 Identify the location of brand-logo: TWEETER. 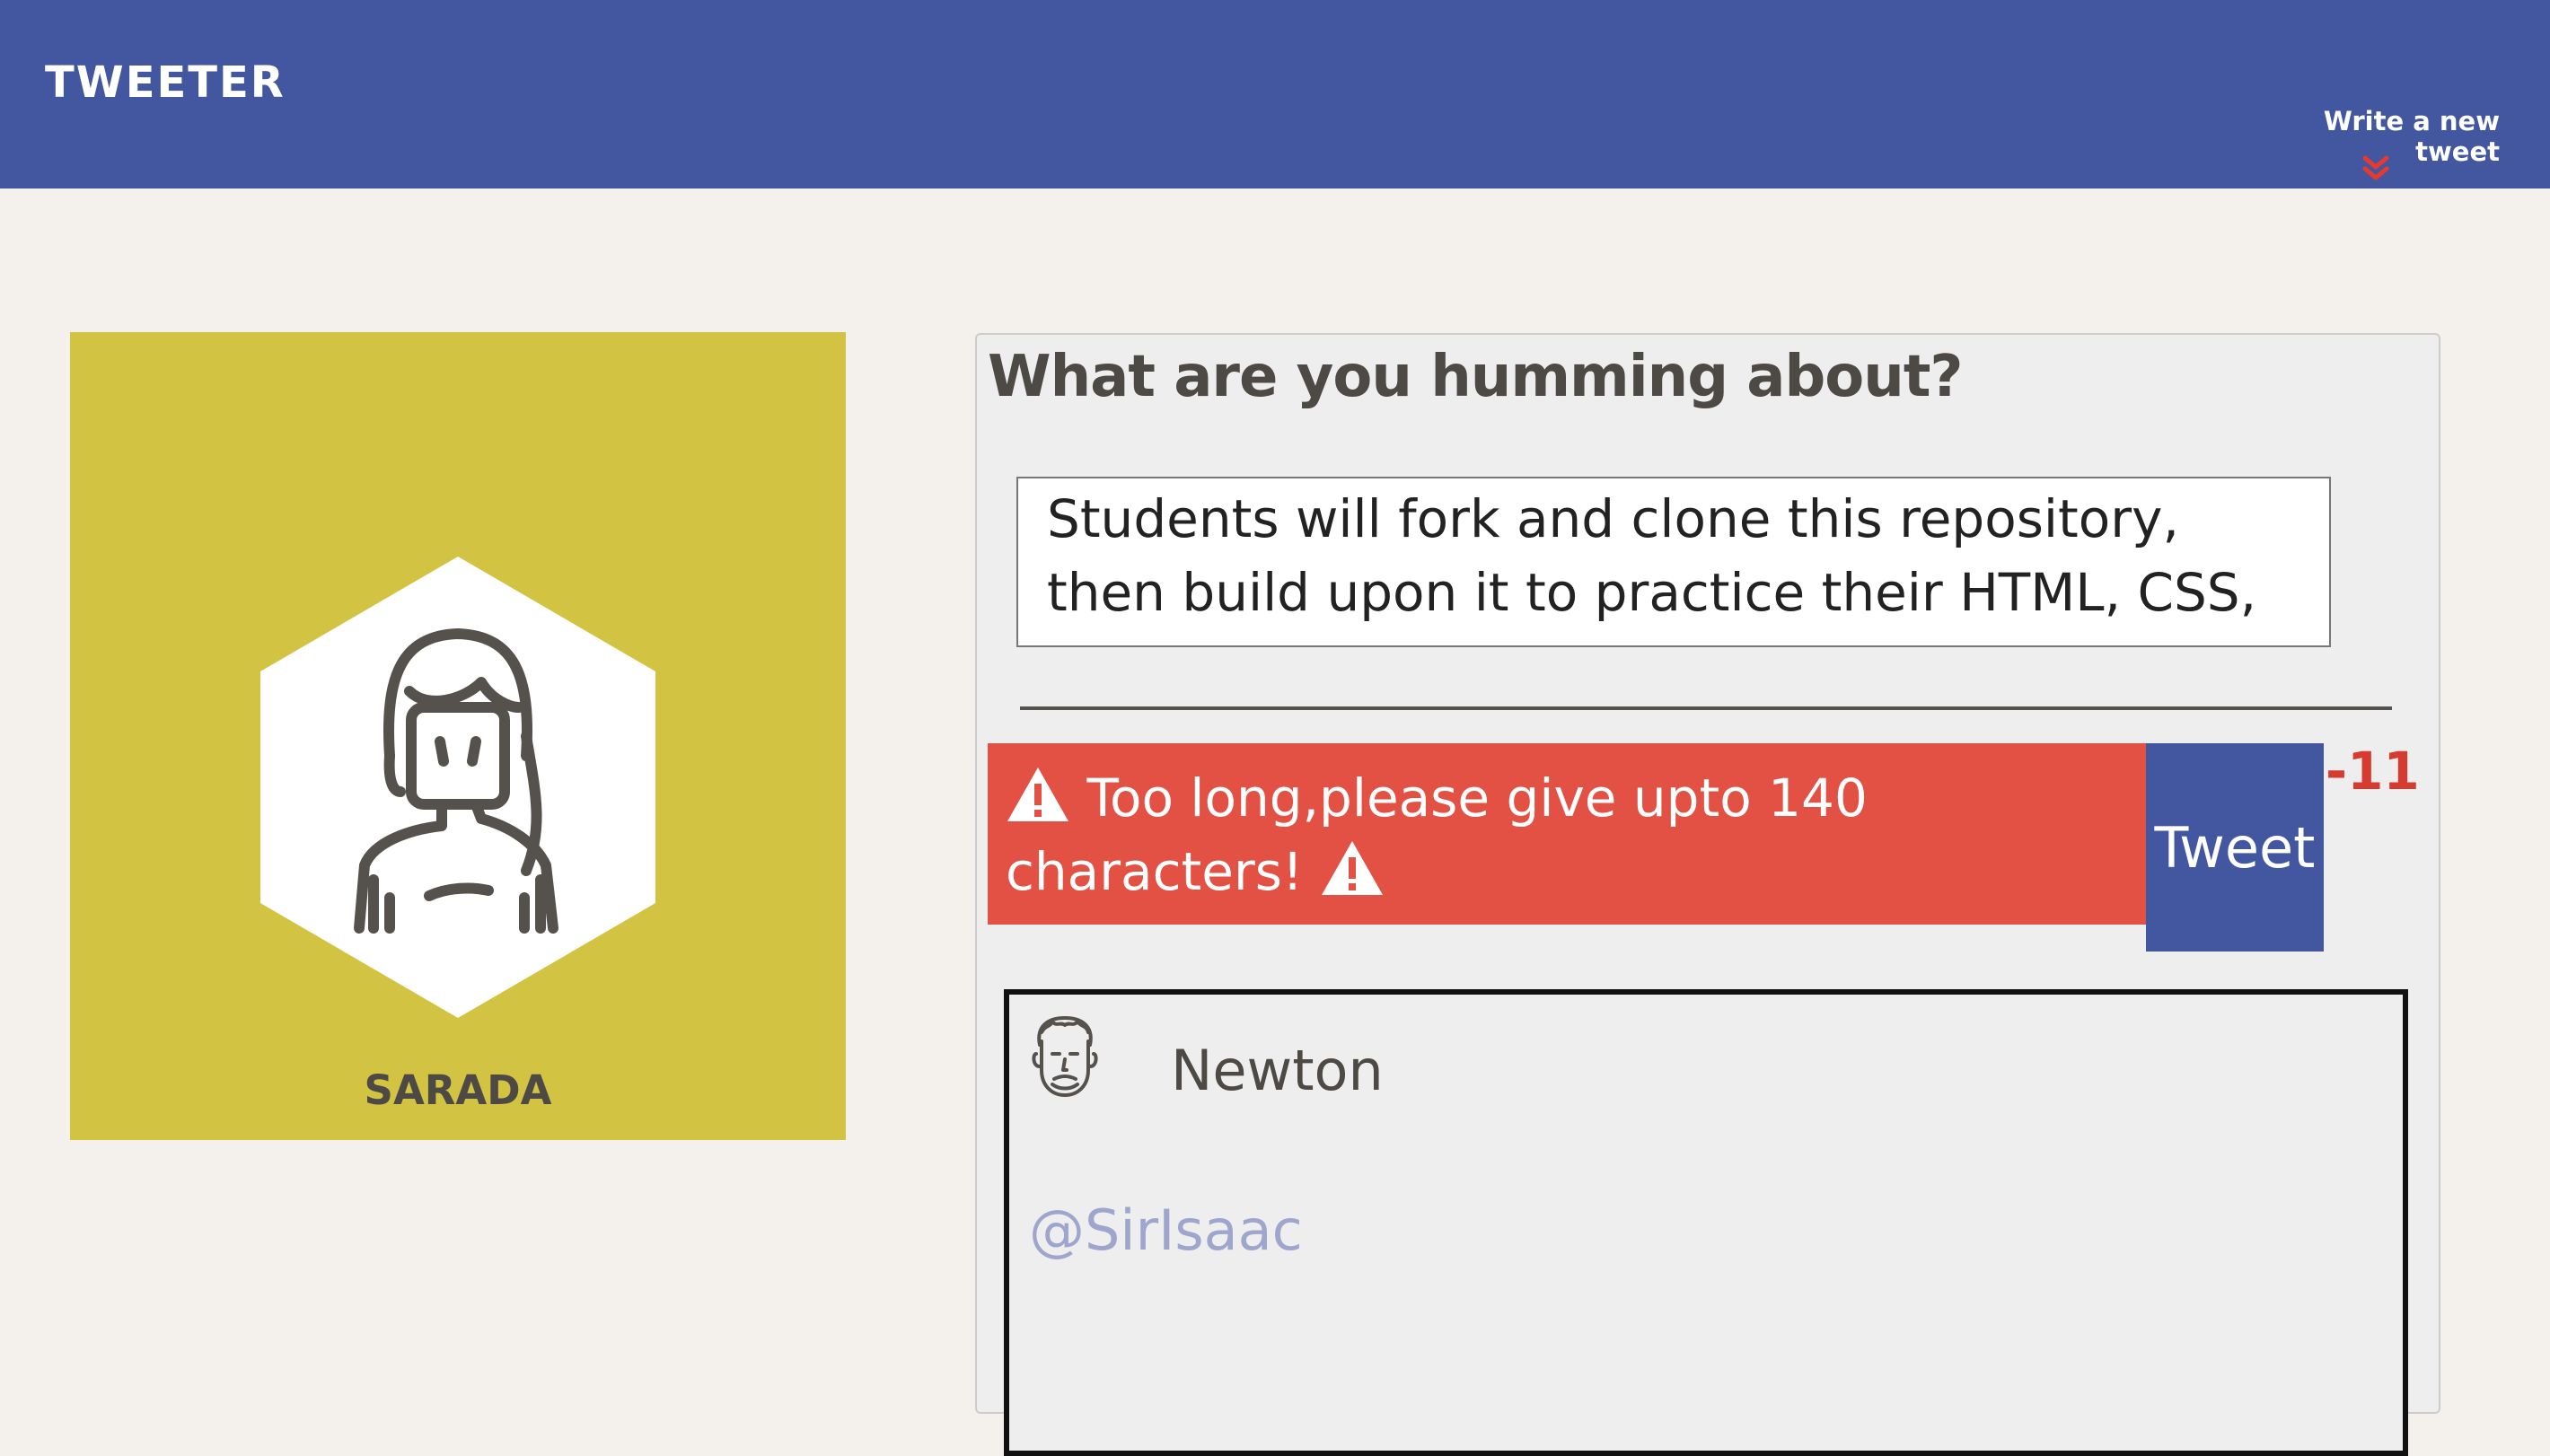
(166, 82).